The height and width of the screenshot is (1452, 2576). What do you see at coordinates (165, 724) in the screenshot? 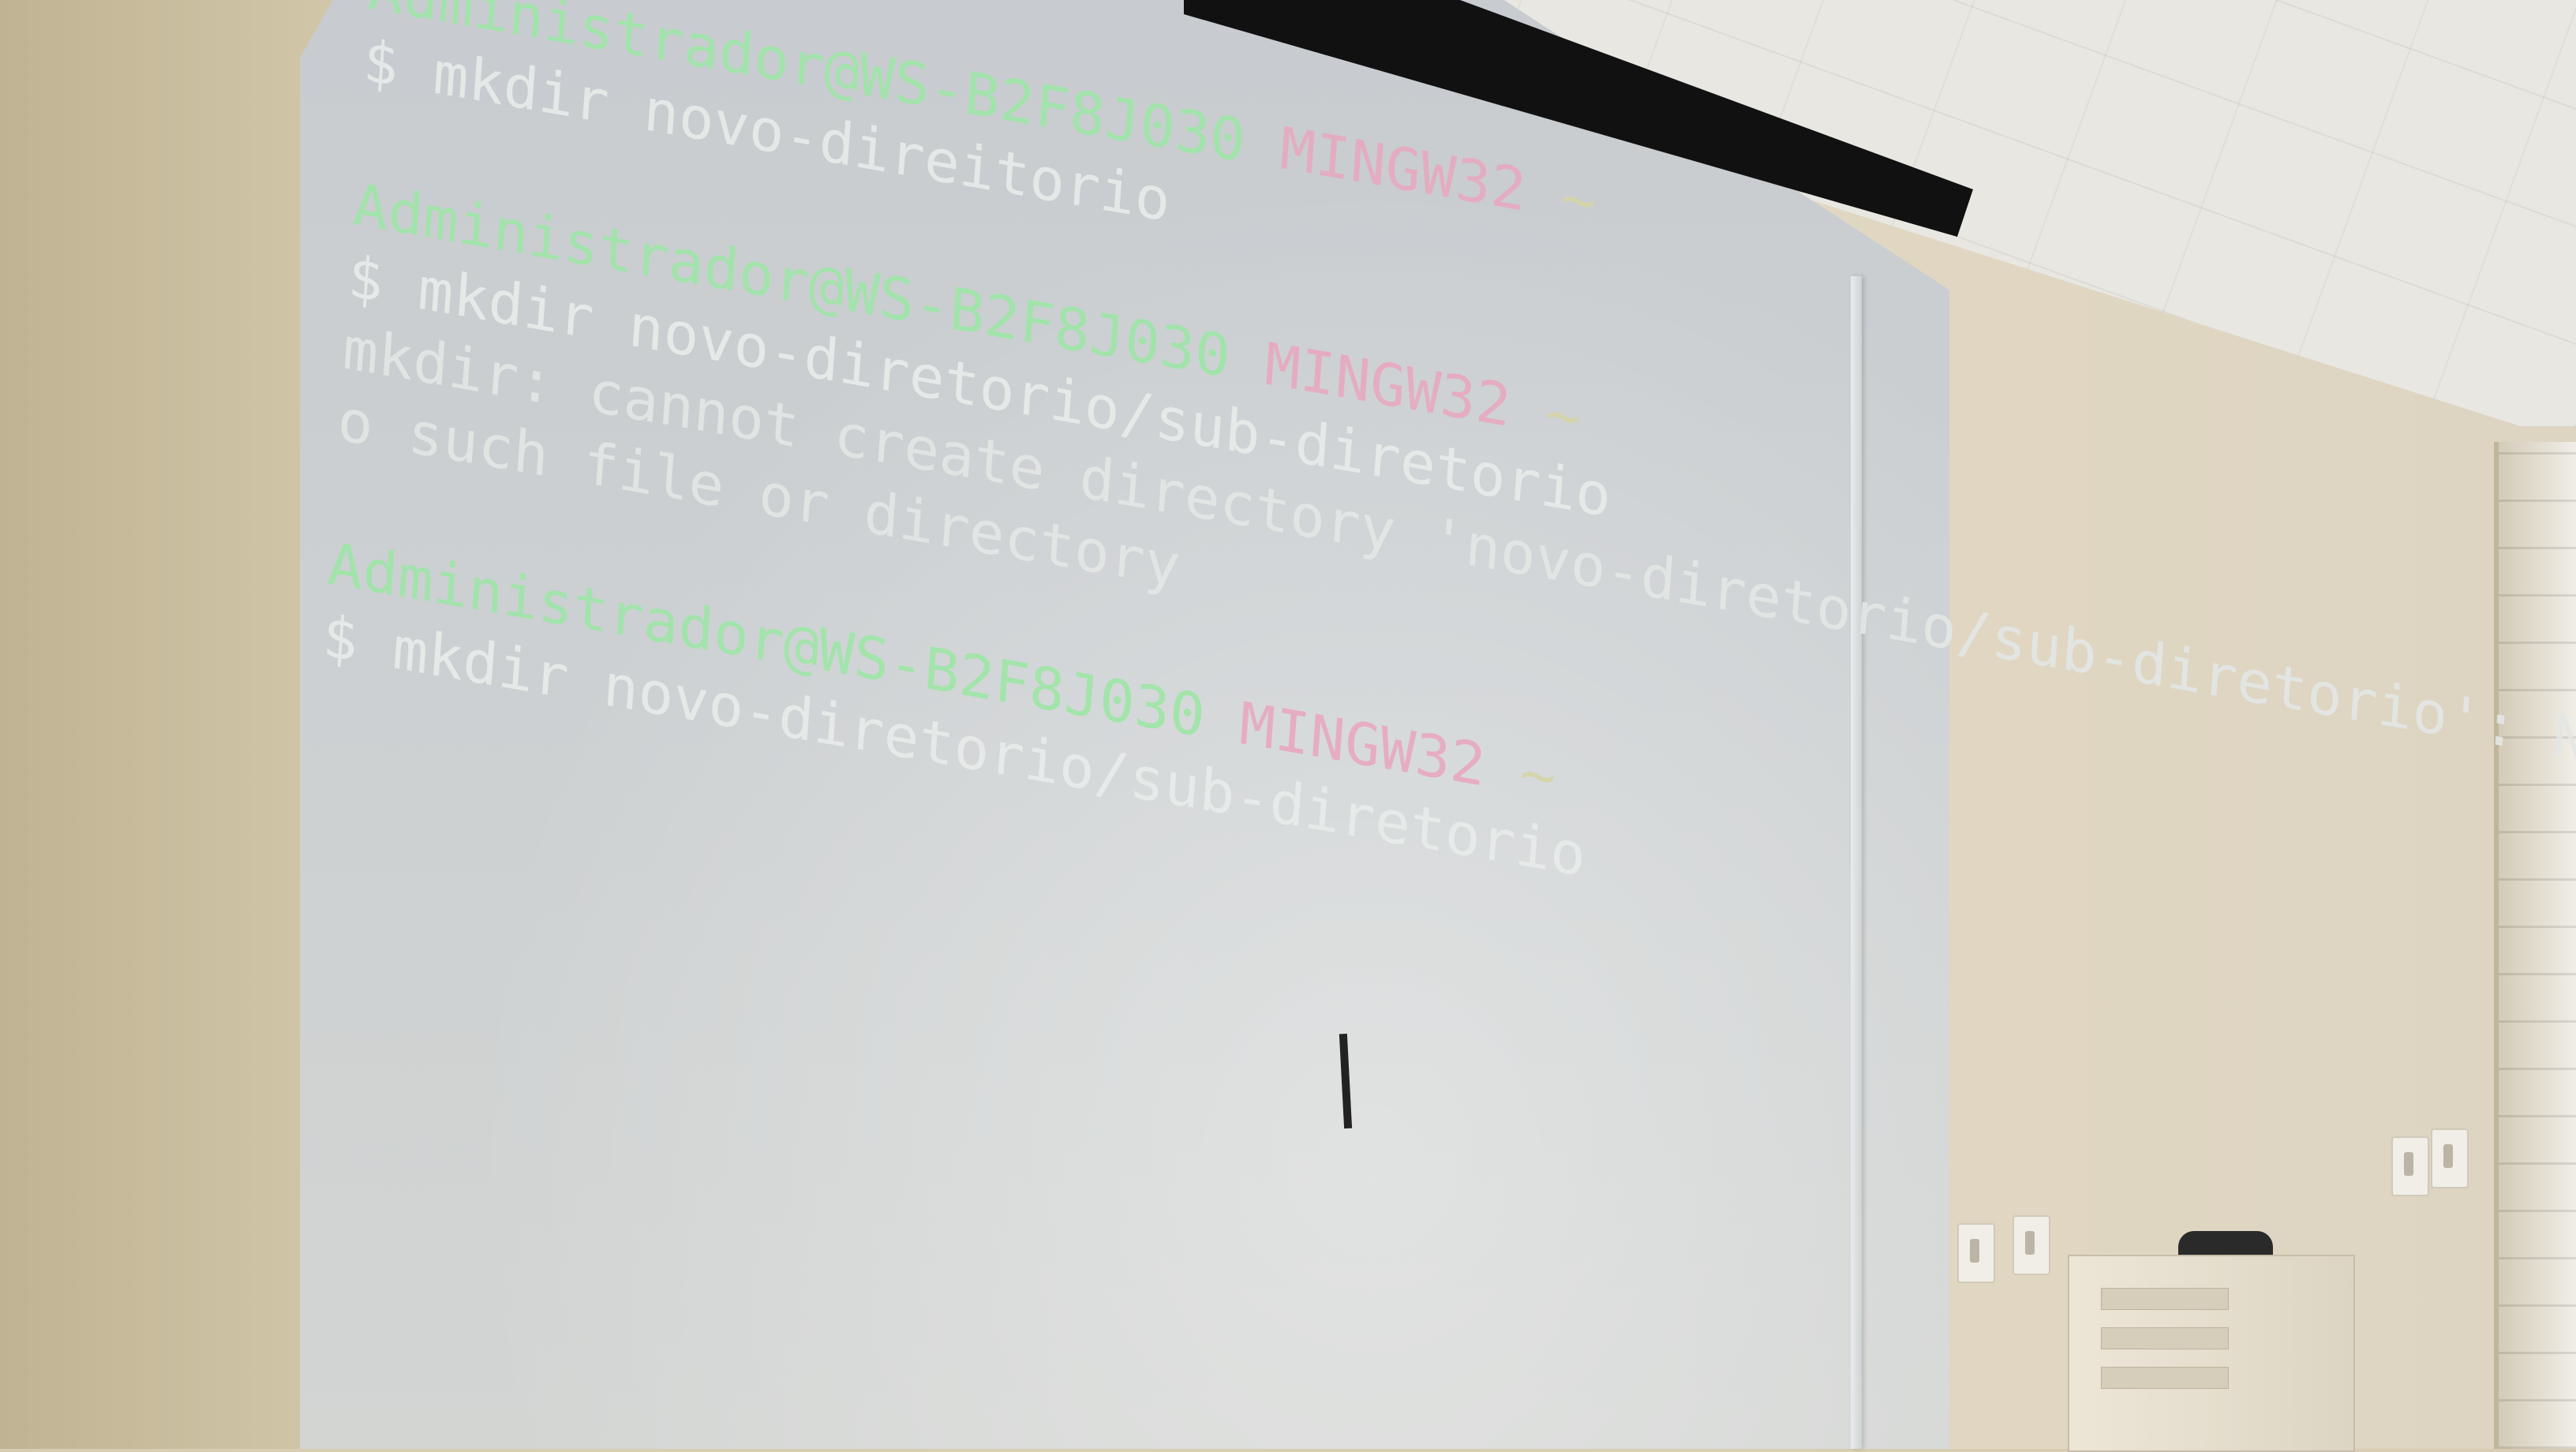
I see `left-wall` at bounding box center [165, 724].